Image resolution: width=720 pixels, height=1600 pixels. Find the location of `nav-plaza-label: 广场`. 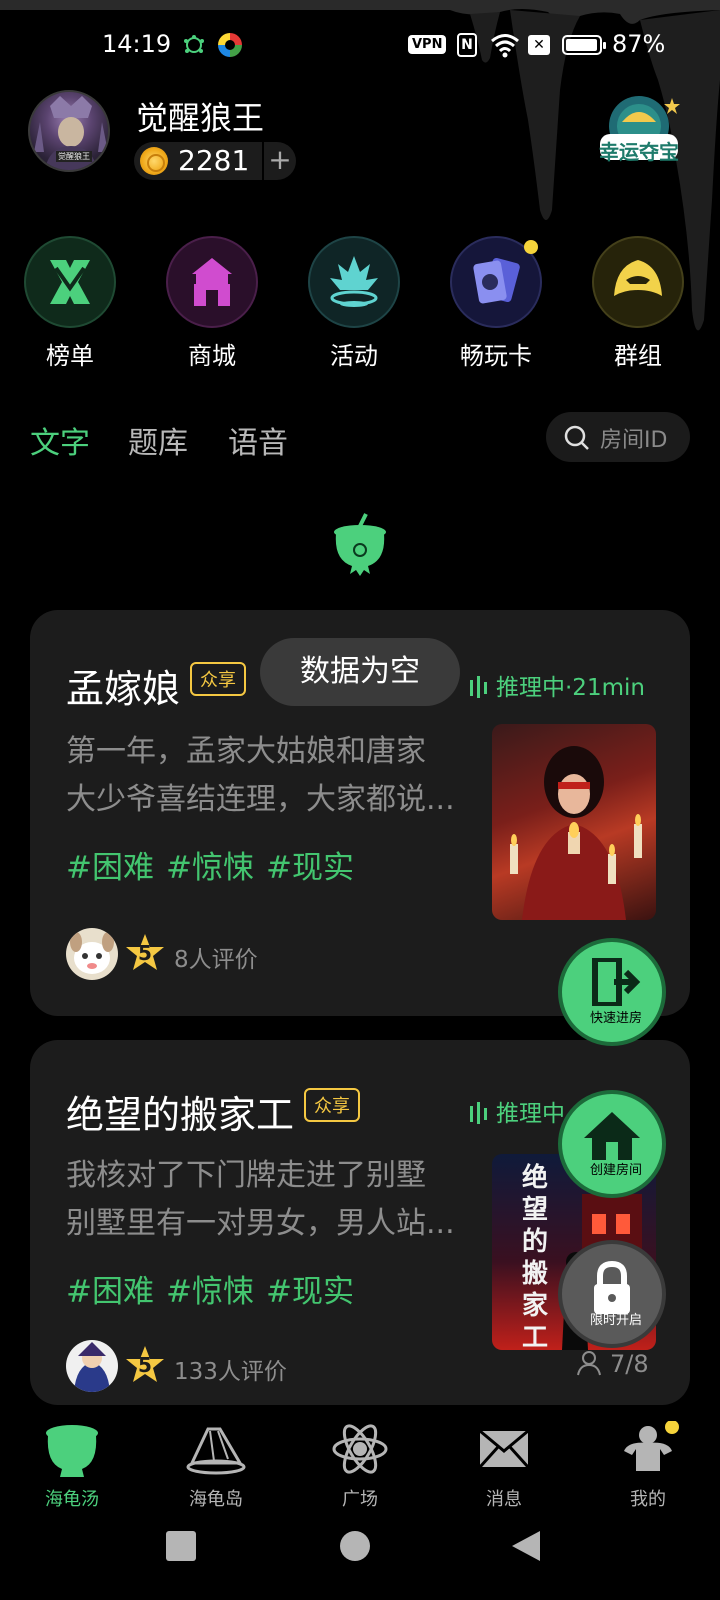

nav-plaza-label: 广场 is located at coordinates (360, 1499).